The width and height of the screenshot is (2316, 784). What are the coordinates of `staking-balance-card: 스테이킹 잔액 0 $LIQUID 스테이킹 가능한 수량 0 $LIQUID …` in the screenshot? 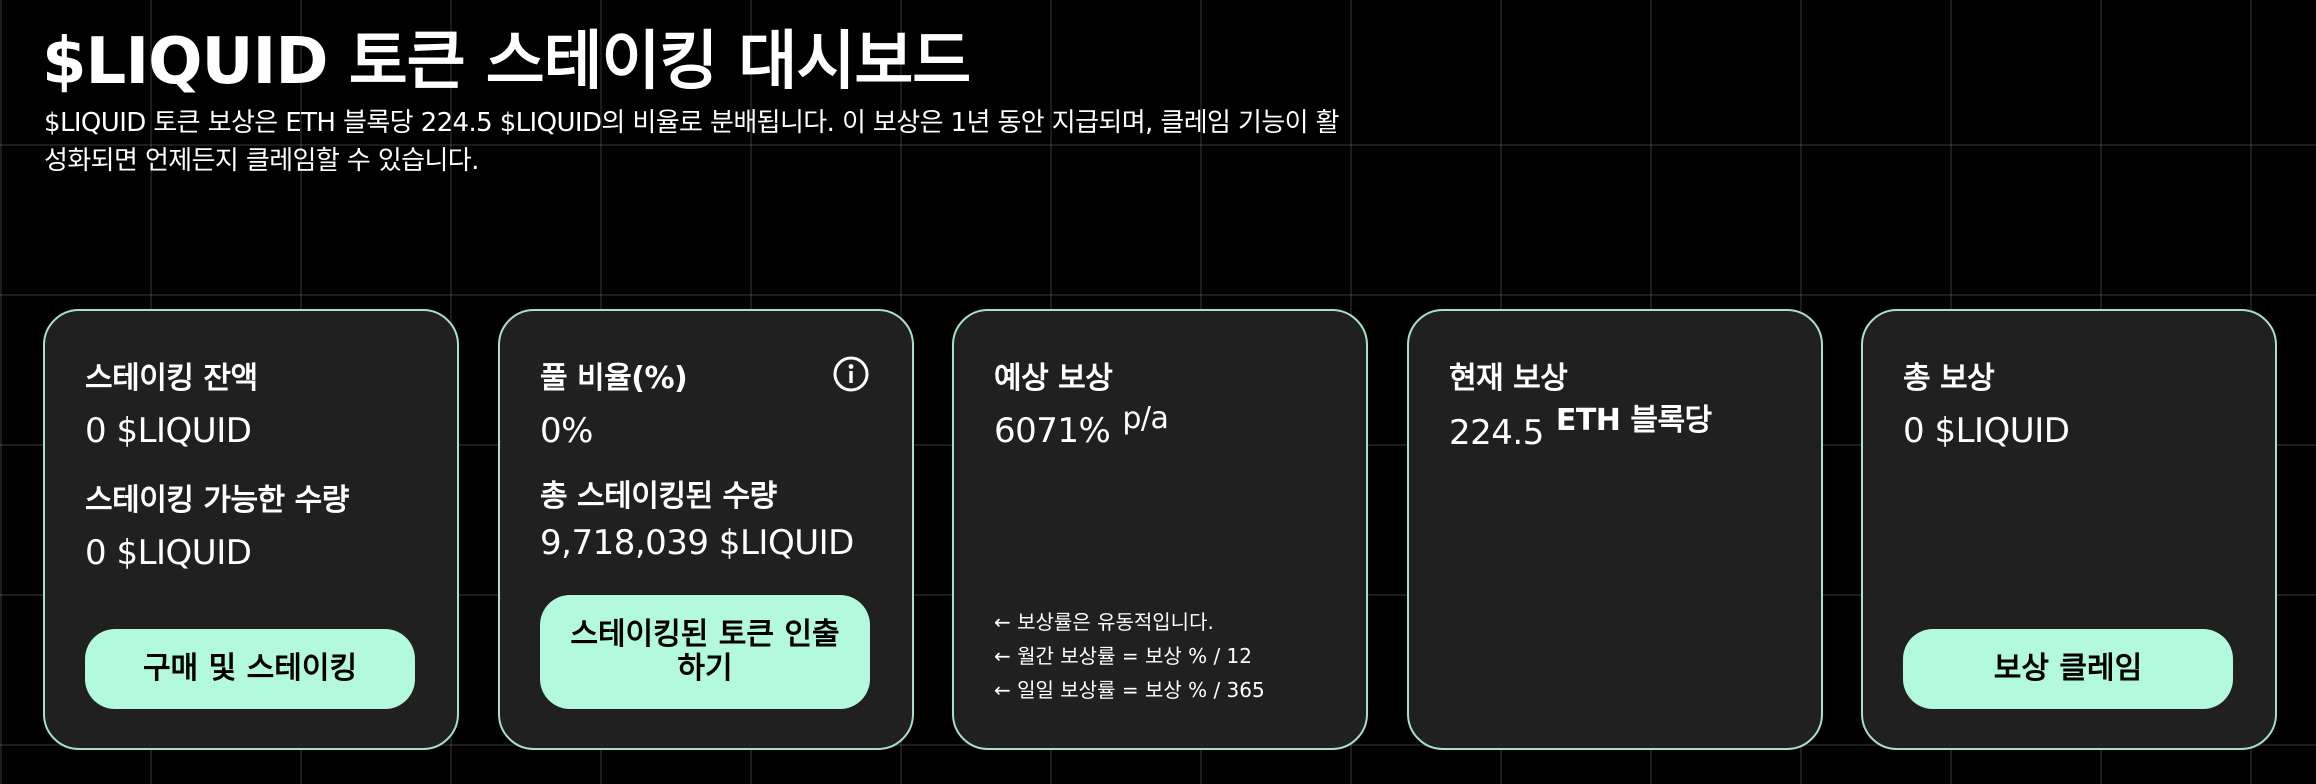 It's located at (251, 529).